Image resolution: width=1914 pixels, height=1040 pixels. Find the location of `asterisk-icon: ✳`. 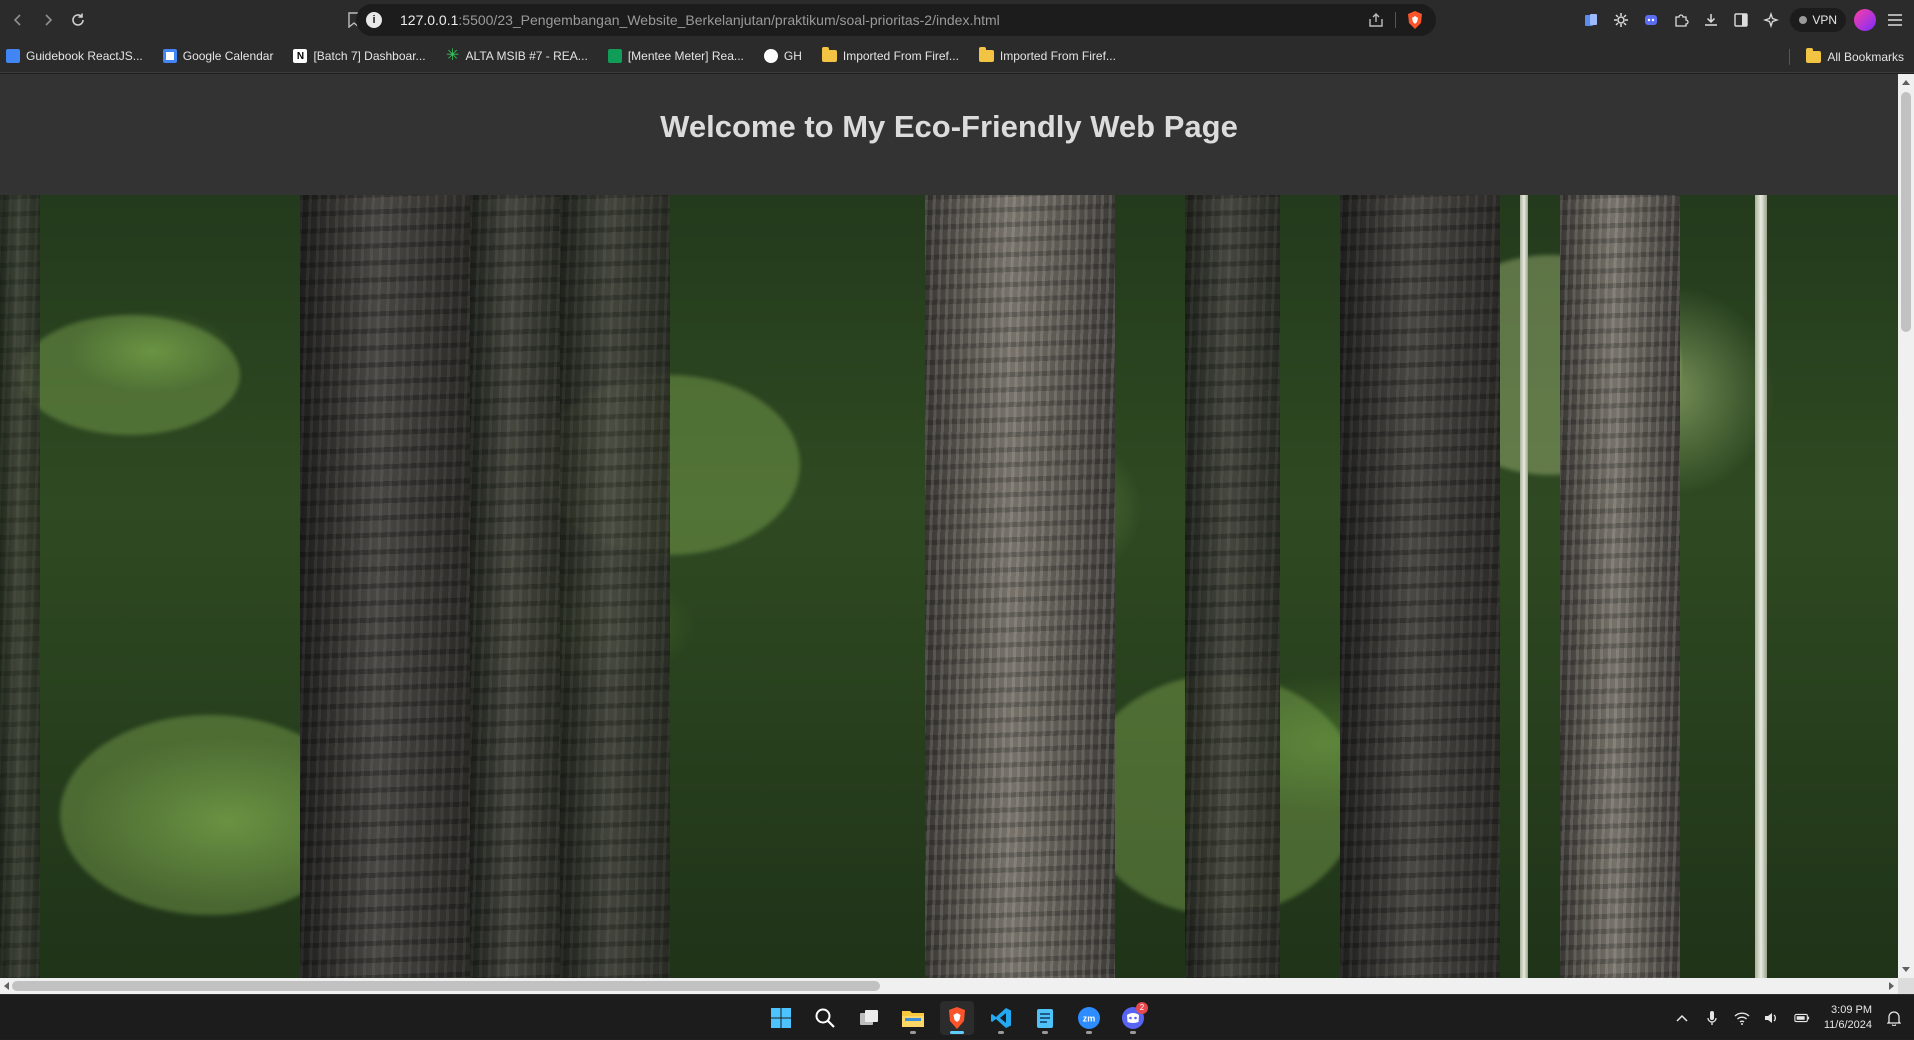

asterisk-icon: ✳ is located at coordinates (452, 55).